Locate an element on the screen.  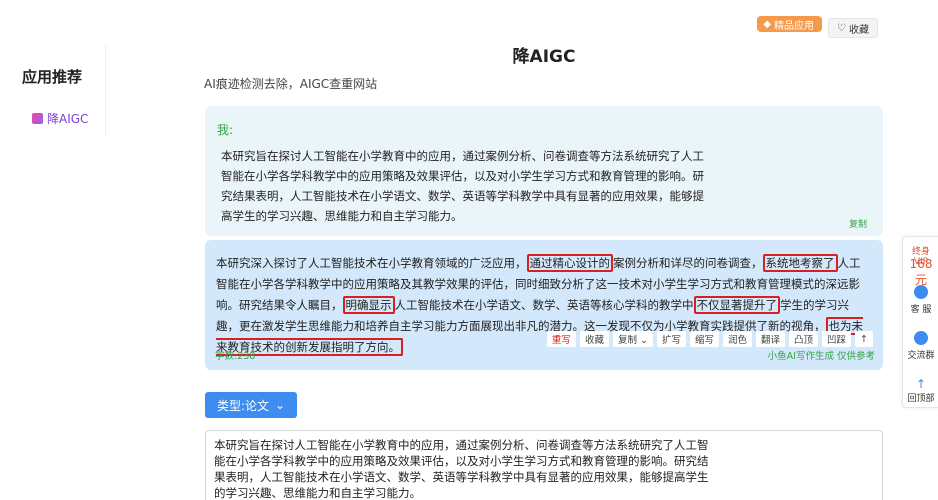
arrow-up-icon: ↑ is located at coordinates (921, 384).